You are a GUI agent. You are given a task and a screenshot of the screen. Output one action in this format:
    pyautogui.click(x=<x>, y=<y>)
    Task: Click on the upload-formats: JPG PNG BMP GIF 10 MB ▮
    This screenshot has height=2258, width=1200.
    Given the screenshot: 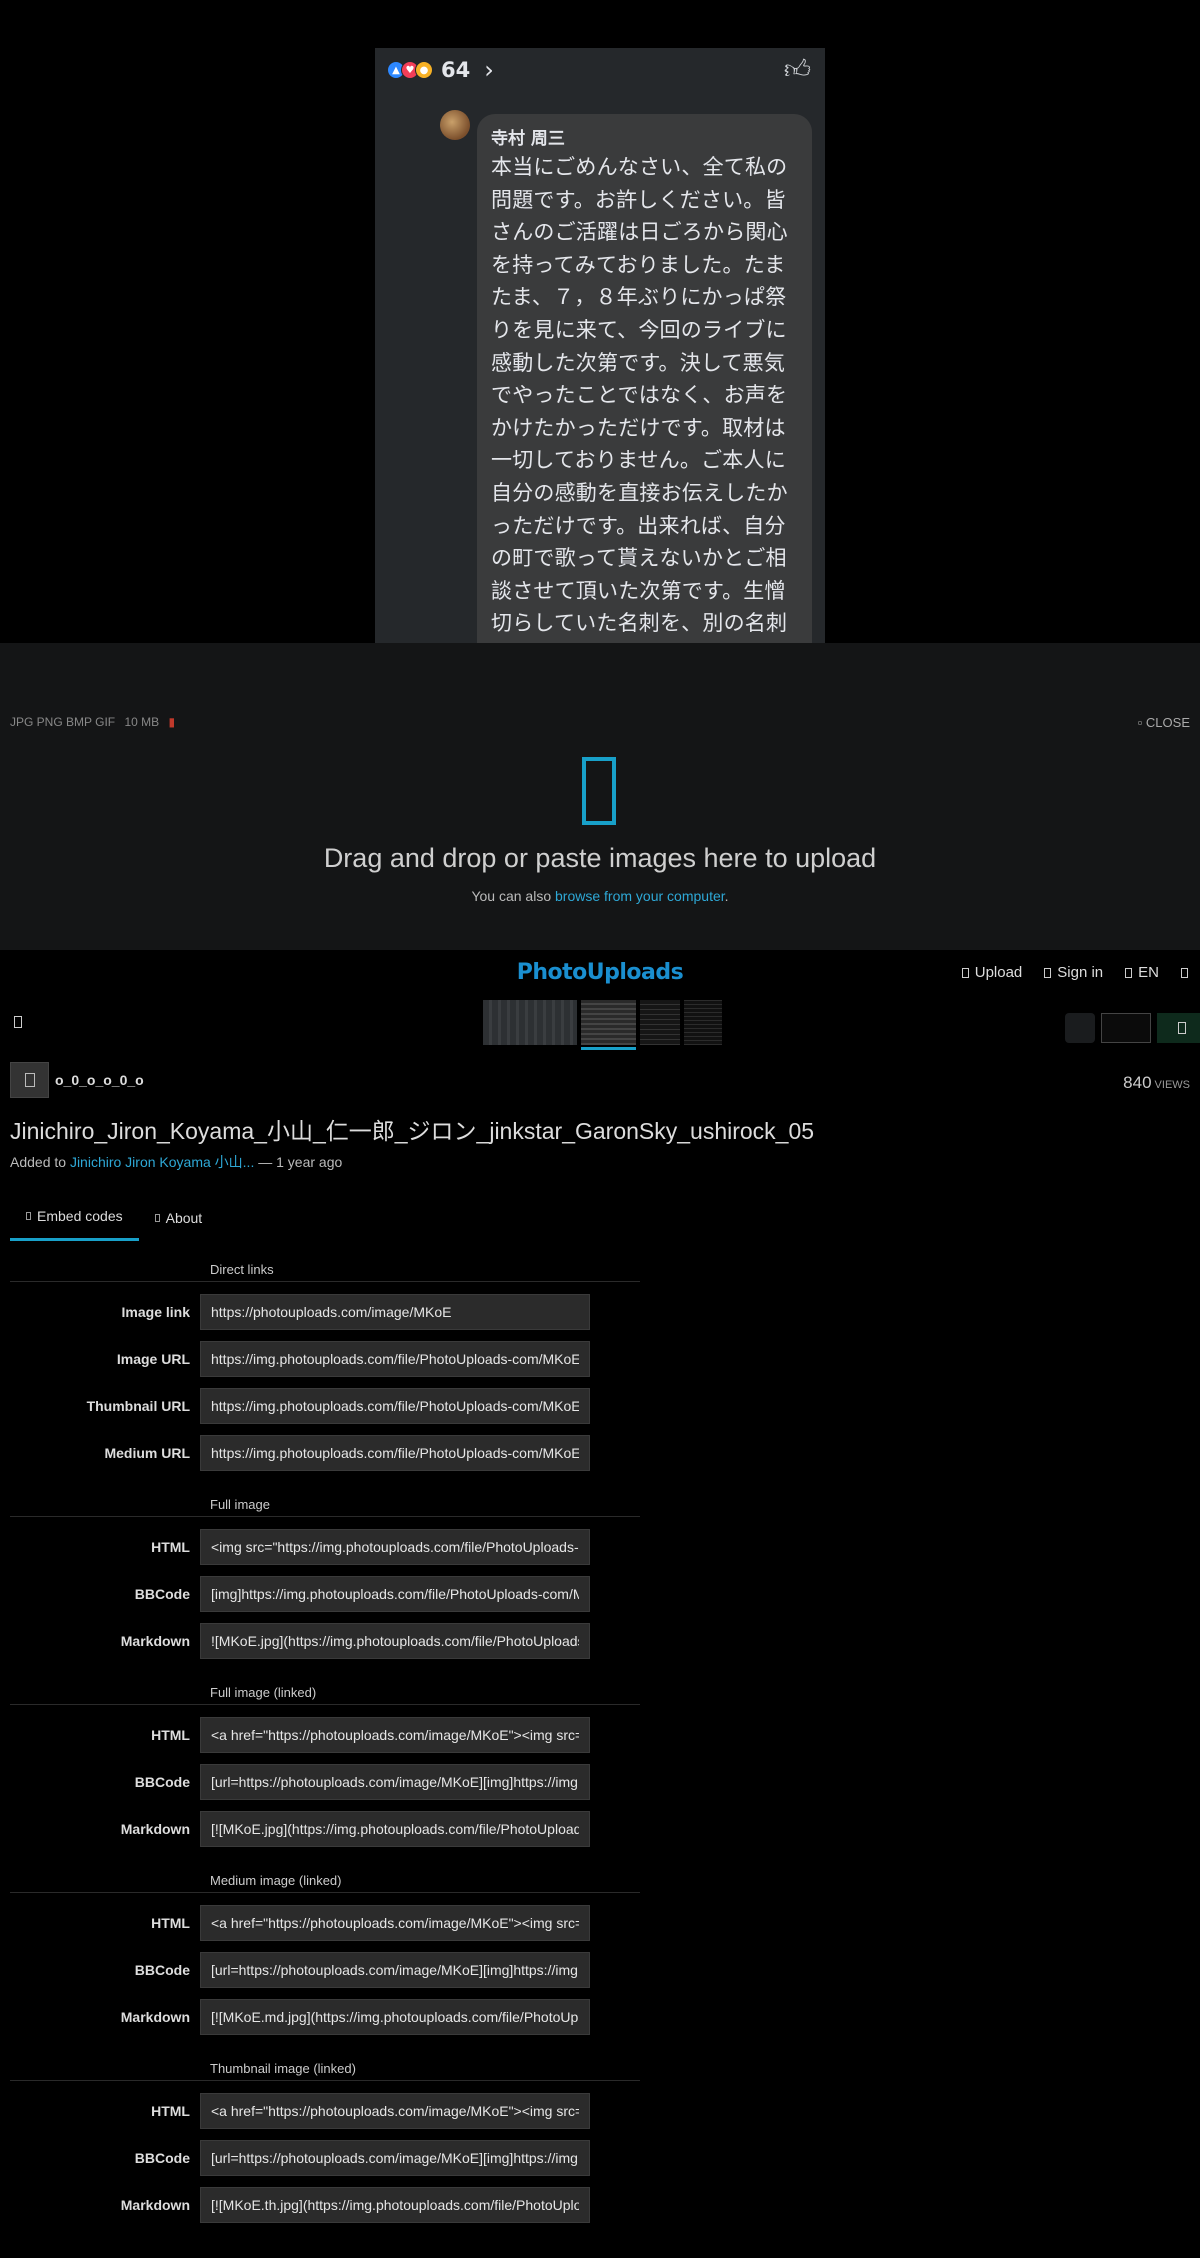 What is the action you would take?
    pyautogui.click(x=92, y=722)
    